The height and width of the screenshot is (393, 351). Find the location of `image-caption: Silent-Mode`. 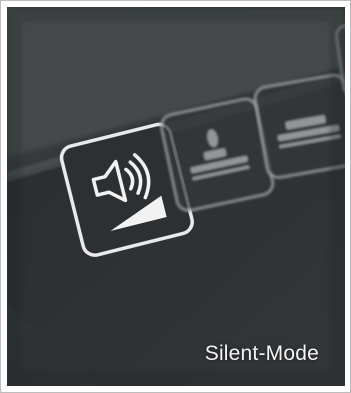

image-caption: Silent-Mode is located at coordinates (261, 353).